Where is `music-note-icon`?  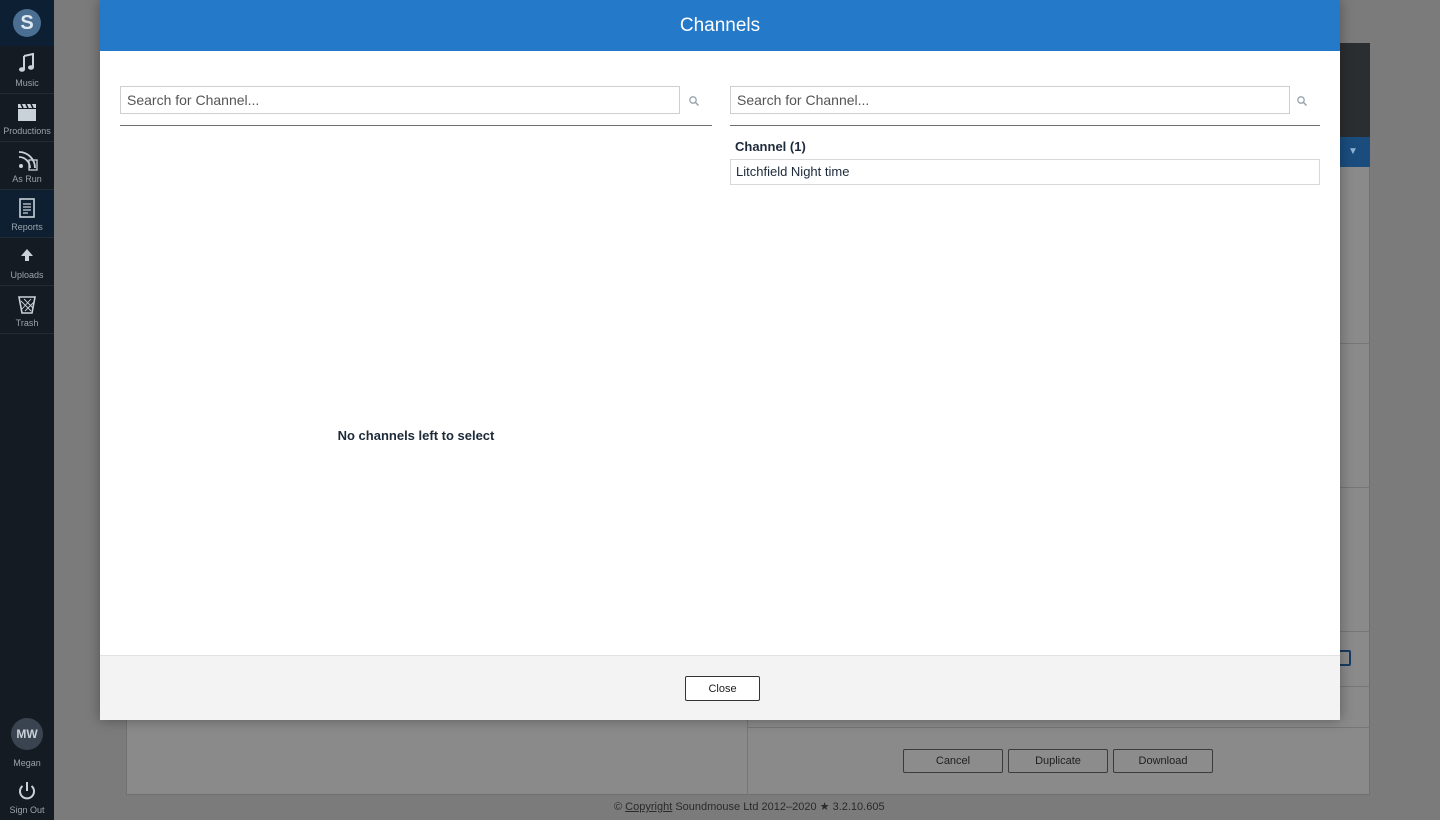 music-note-icon is located at coordinates (26, 62).